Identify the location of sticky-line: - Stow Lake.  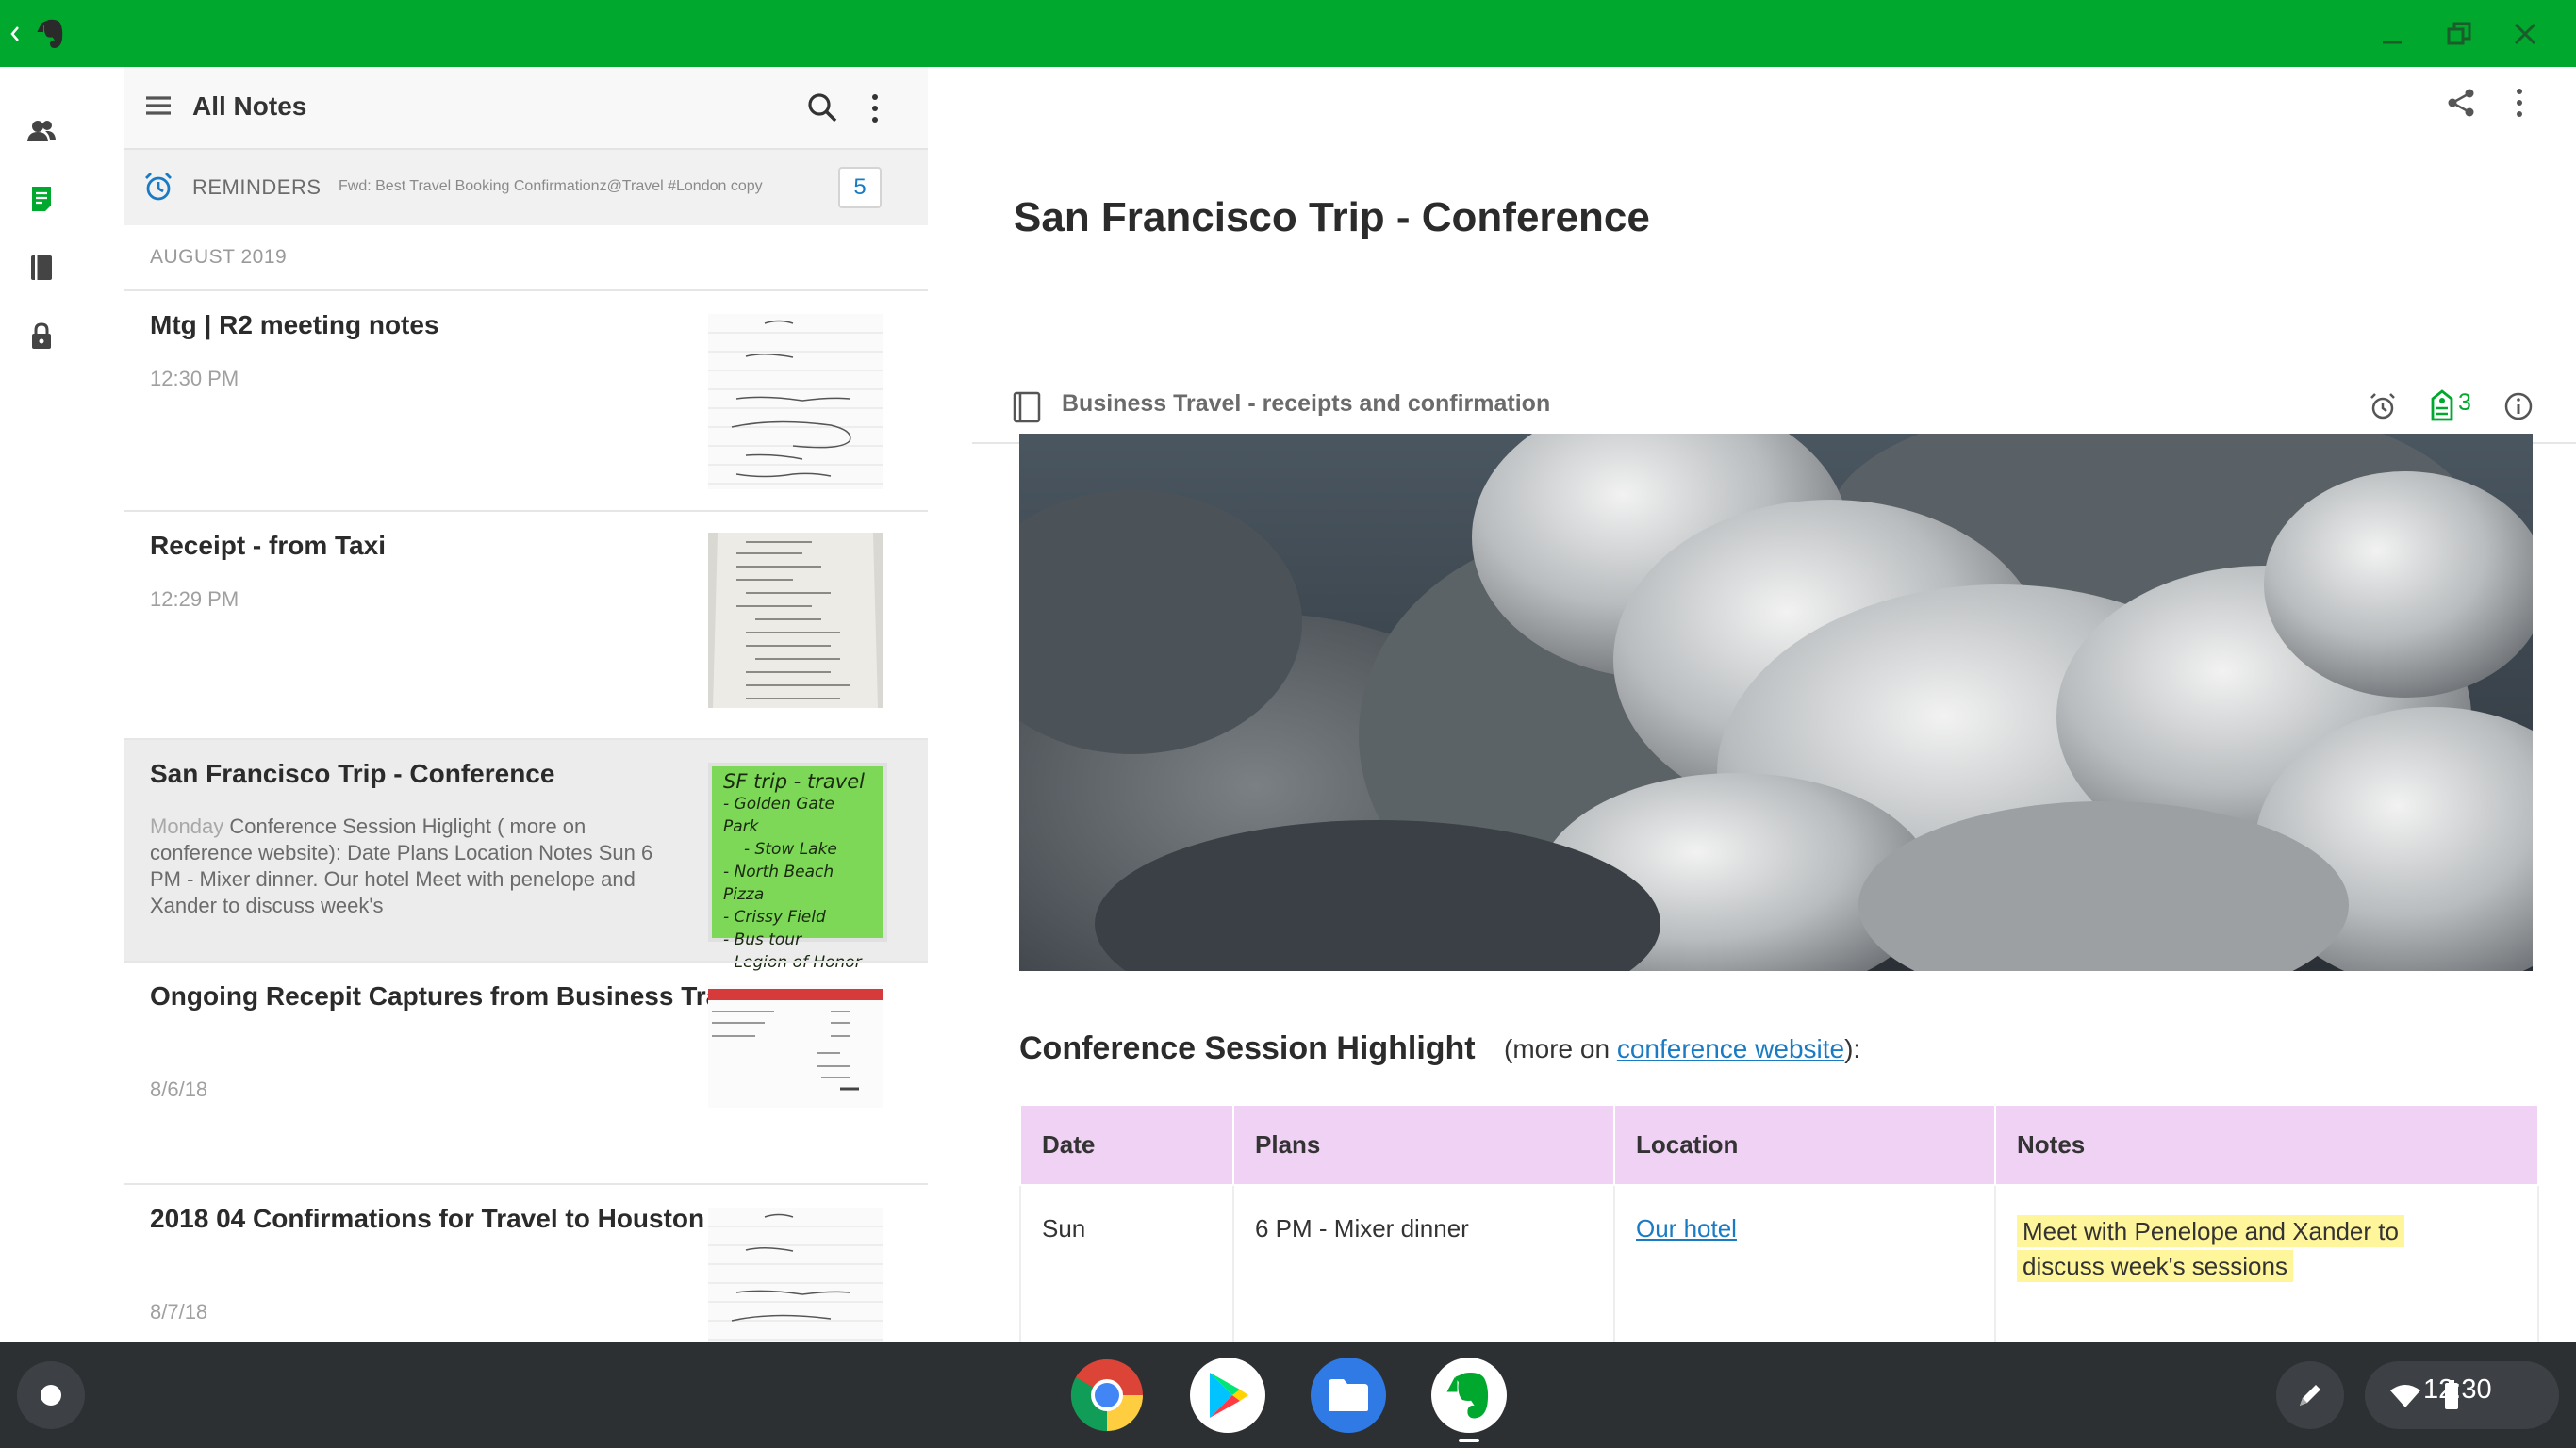
(790, 849).